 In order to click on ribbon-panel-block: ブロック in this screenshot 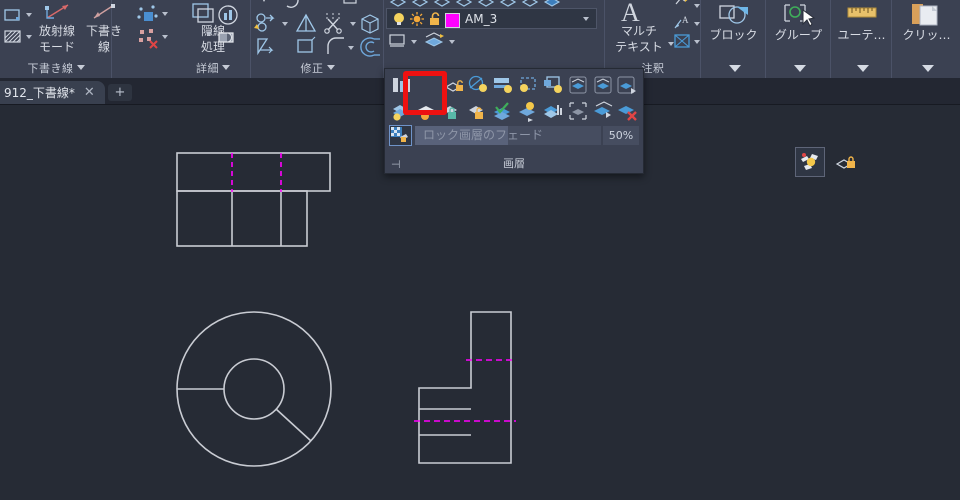, I will do `click(734, 39)`.